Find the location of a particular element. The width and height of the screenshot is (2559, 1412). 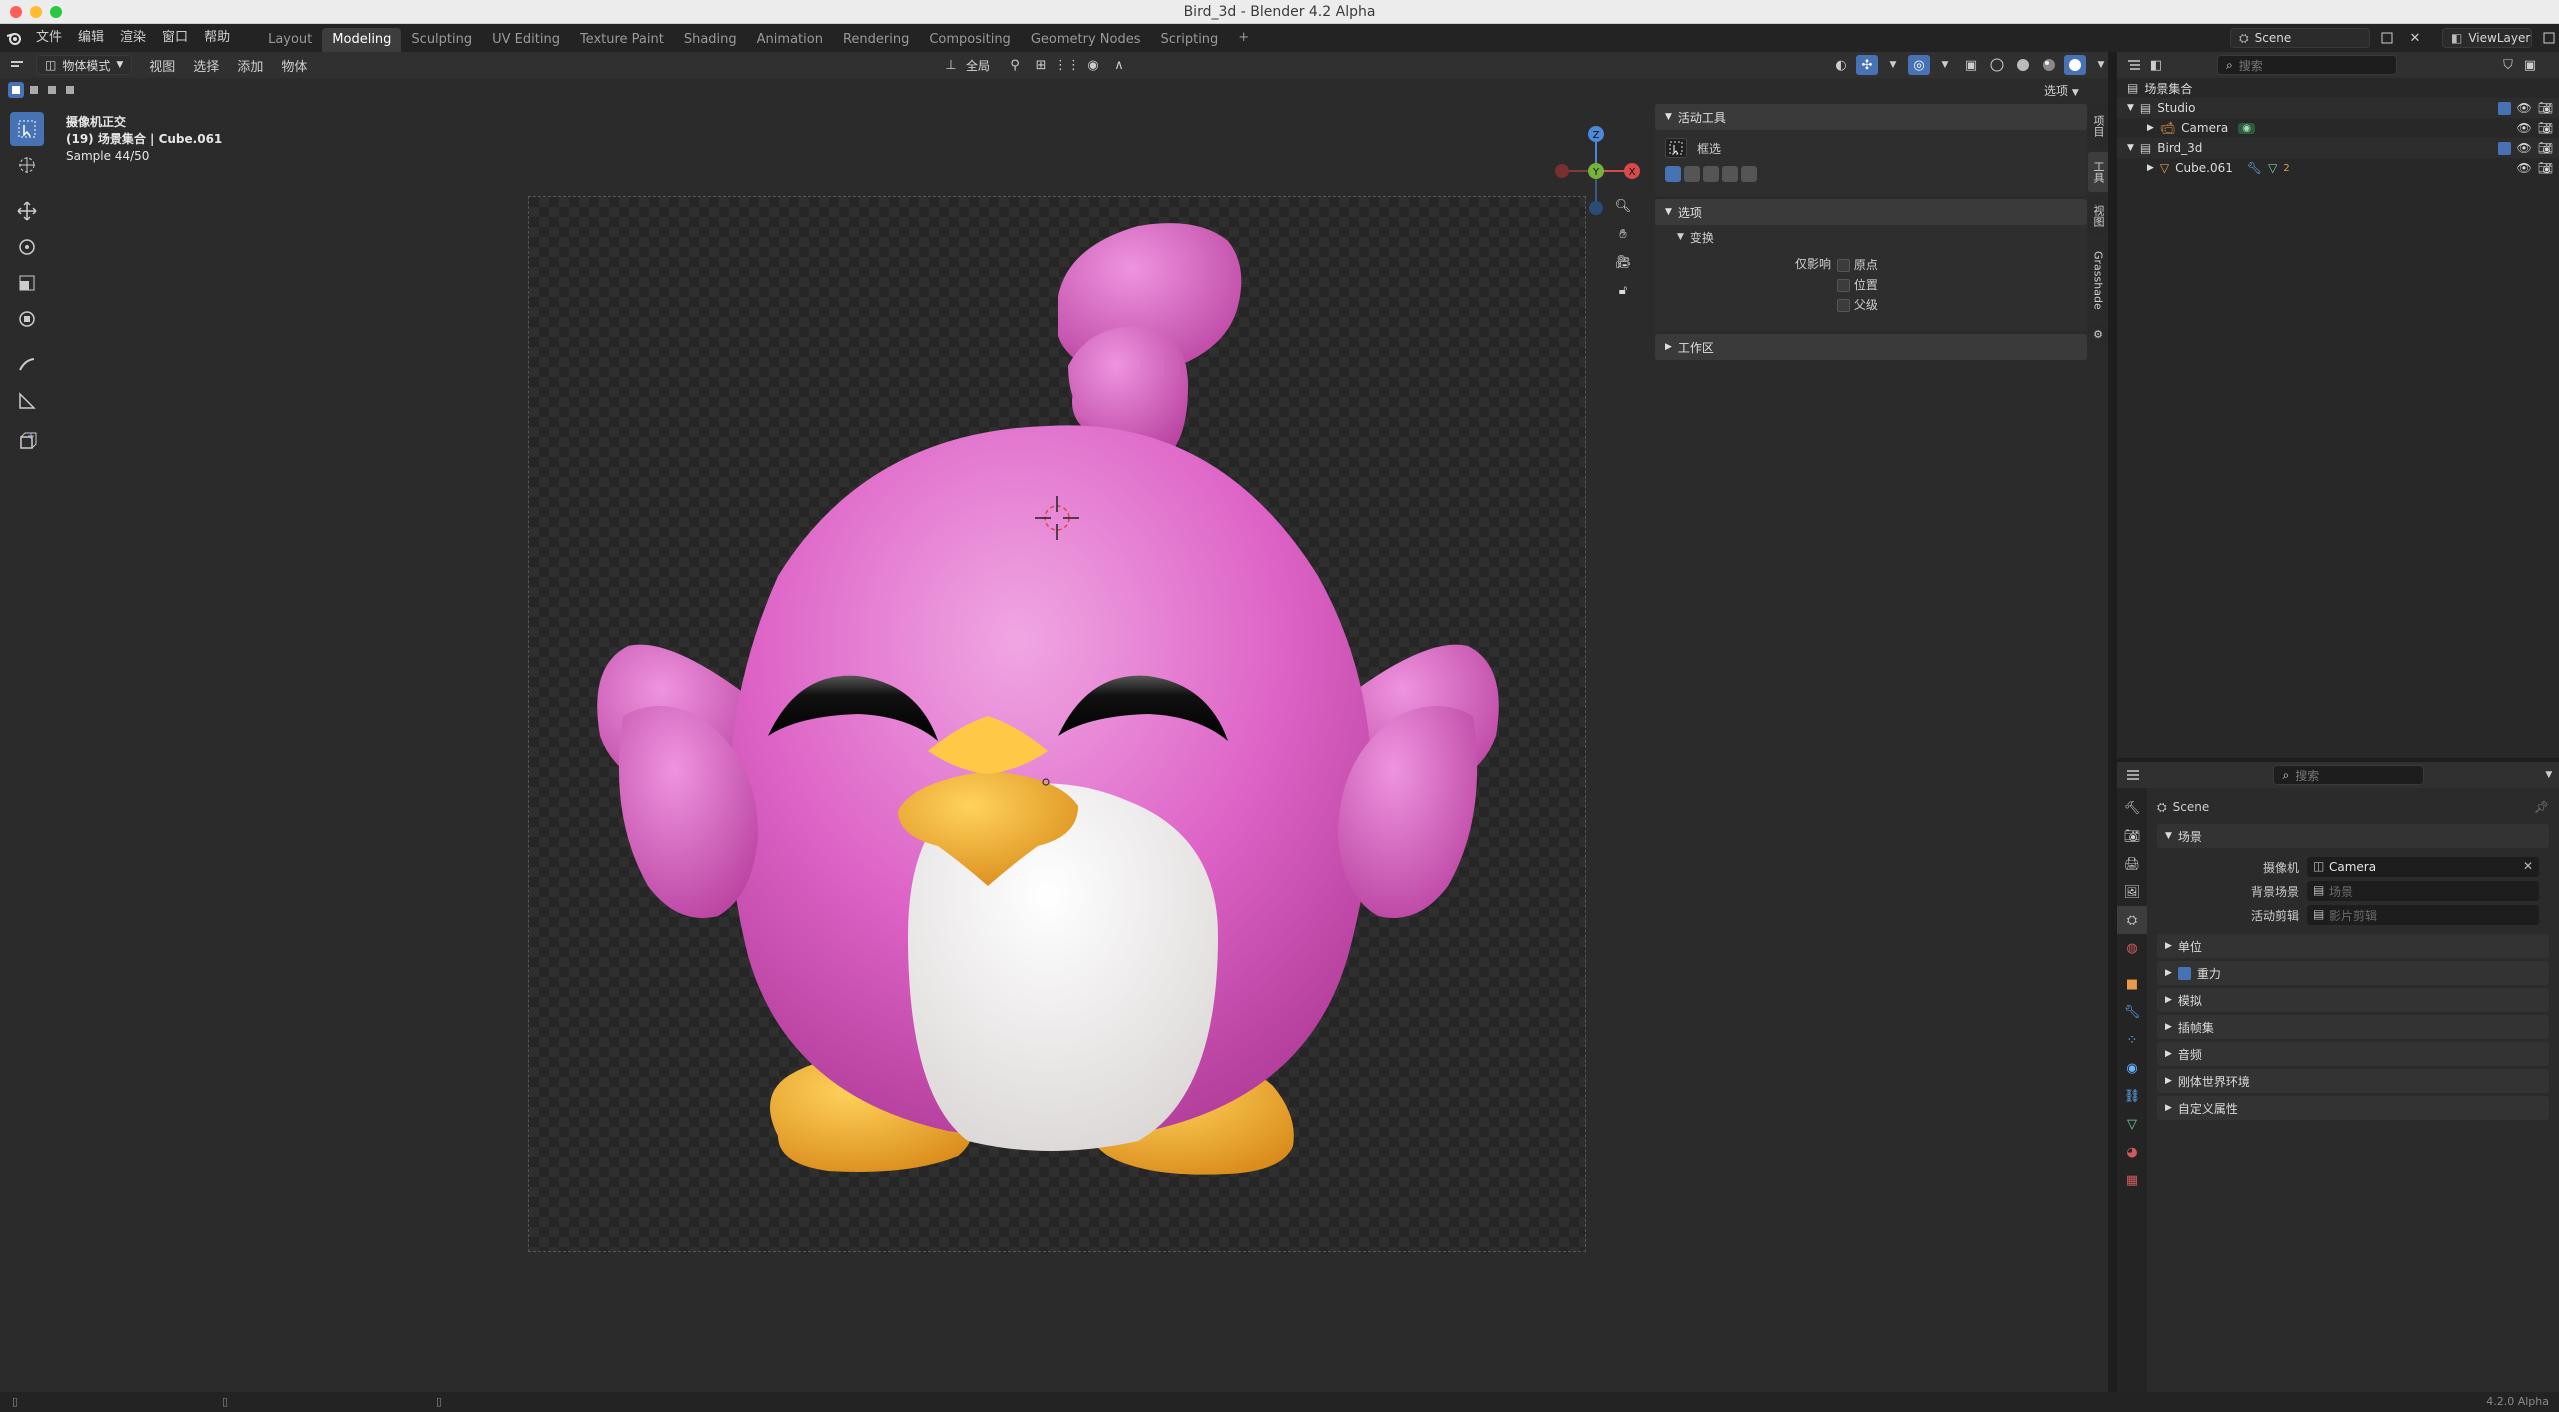

properties-section-4: ▶ 音频 is located at coordinates (2353, 1054).